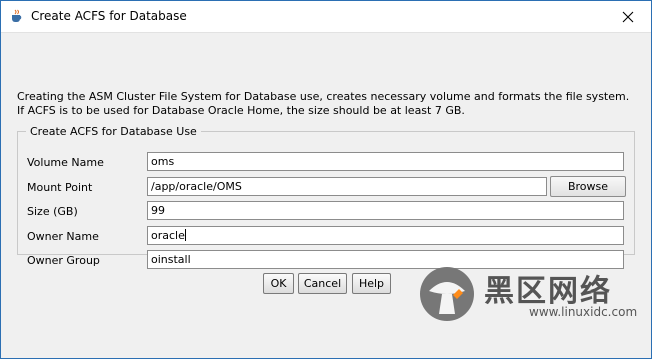 The height and width of the screenshot is (359, 652). I want to click on close-button, so click(628, 16).